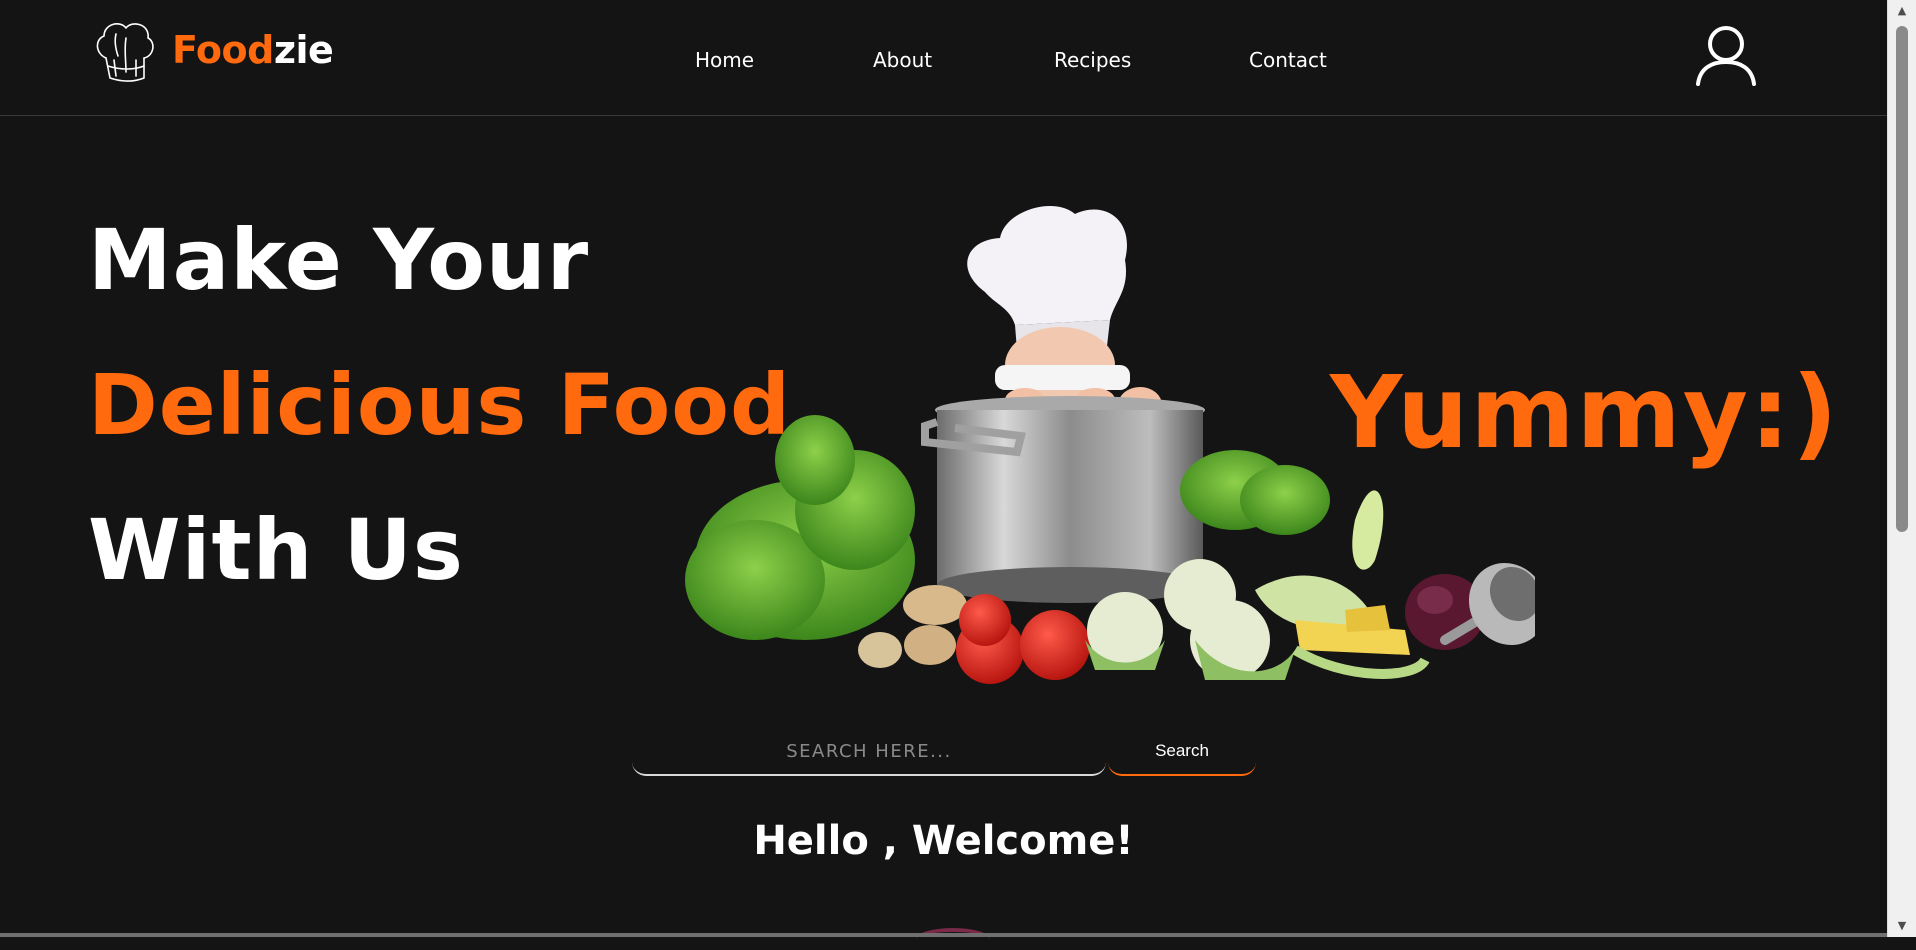 This screenshot has height=950, width=1916. Describe the element at coordinates (943, 63) in the screenshot. I see `main-nav: Home About Recipes Contact` at that location.